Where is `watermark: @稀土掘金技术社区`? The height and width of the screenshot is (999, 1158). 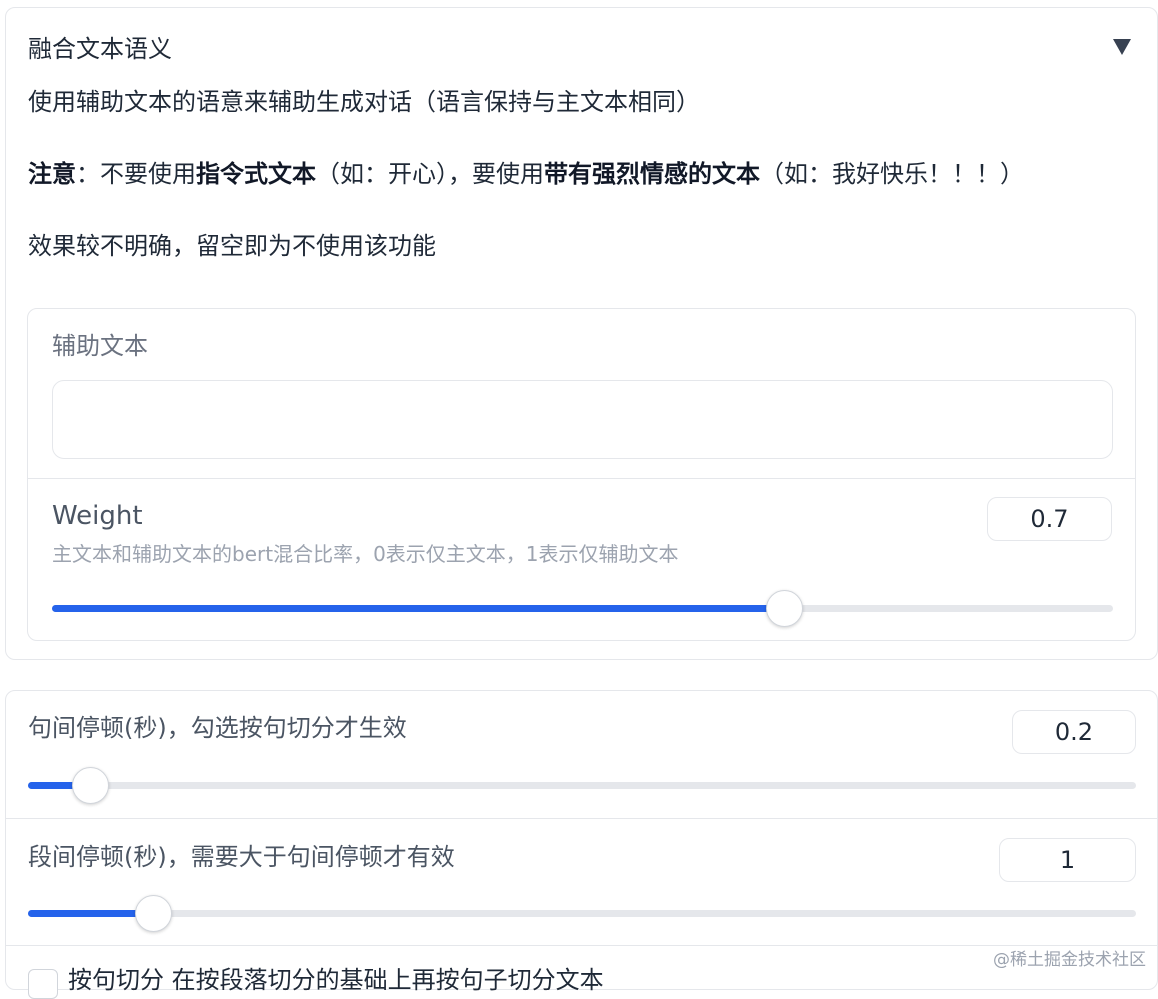
watermark: @稀土掘金技术社区 is located at coordinates (1069, 960).